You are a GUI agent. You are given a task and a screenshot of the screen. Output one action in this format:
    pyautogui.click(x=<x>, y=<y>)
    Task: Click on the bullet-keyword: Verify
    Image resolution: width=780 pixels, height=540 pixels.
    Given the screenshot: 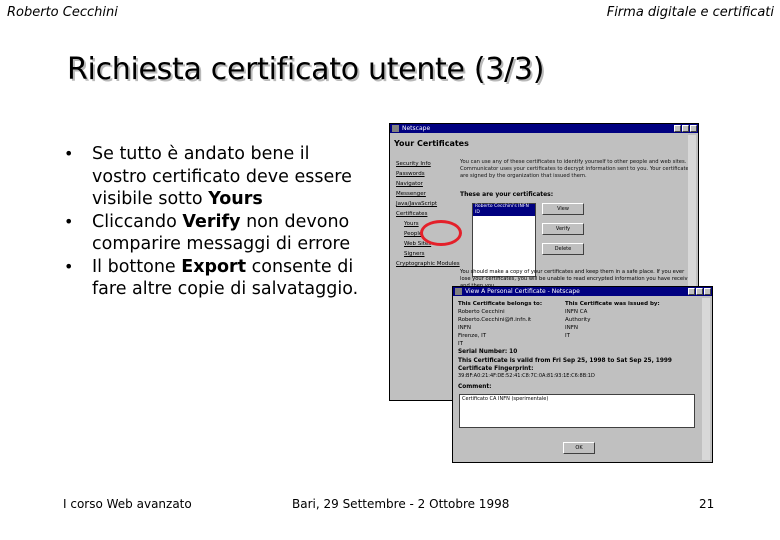 What is the action you would take?
    pyautogui.click(x=211, y=221)
    